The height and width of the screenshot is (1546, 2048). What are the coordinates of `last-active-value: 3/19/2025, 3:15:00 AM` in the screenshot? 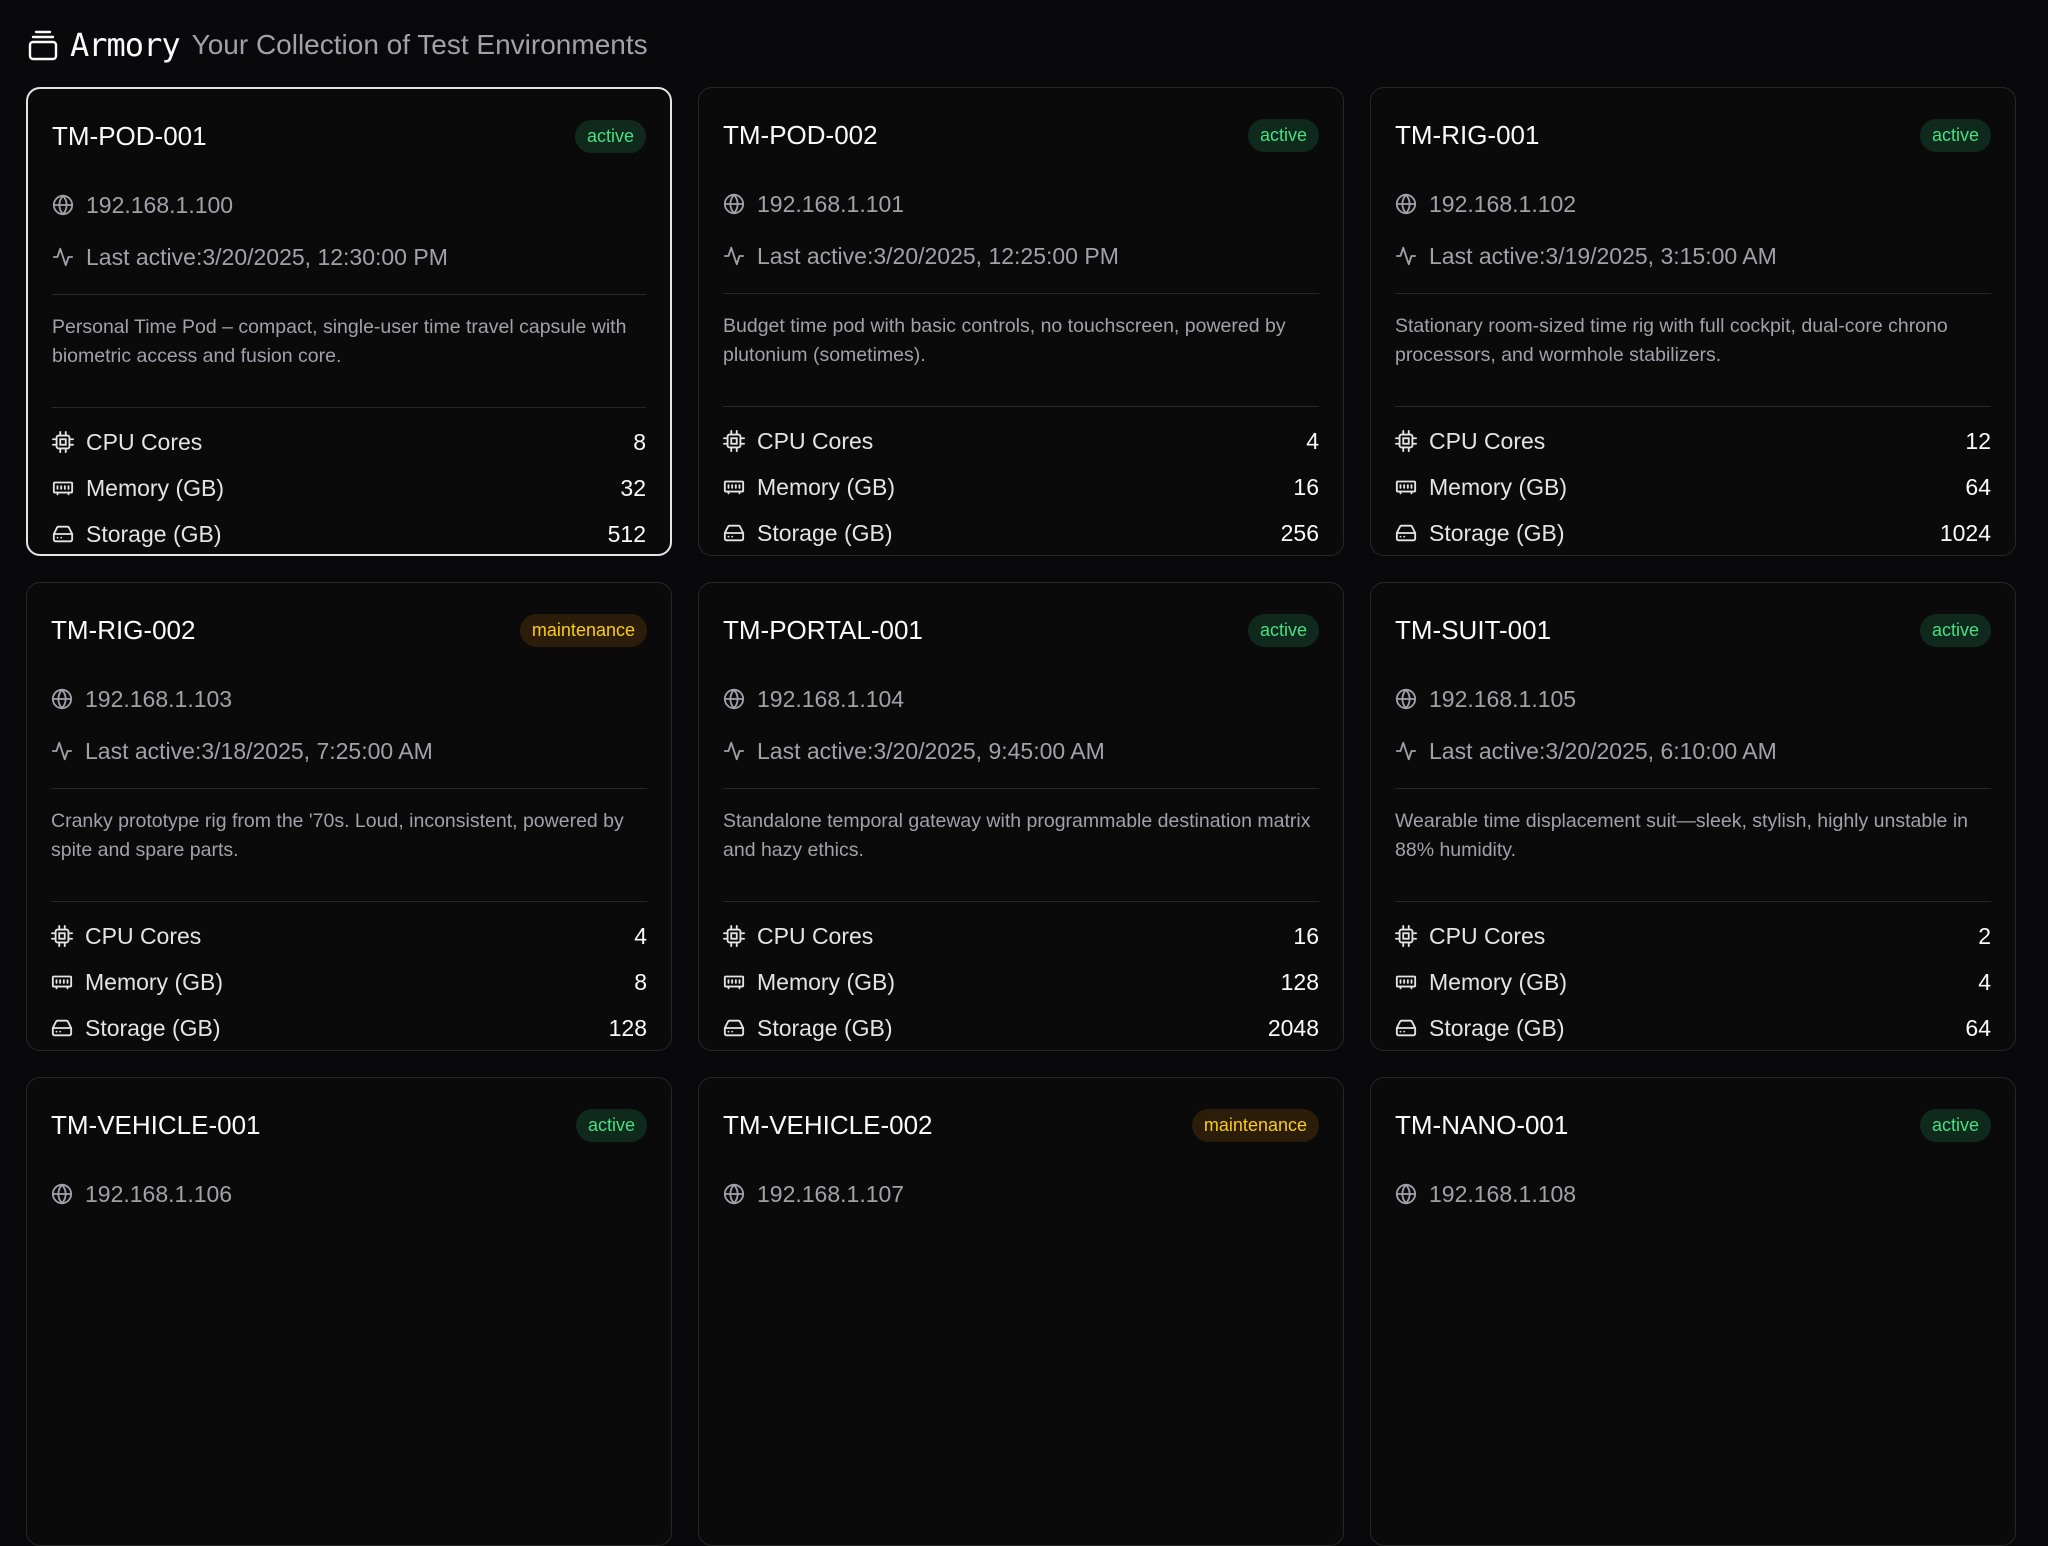 It's located at (1661, 255).